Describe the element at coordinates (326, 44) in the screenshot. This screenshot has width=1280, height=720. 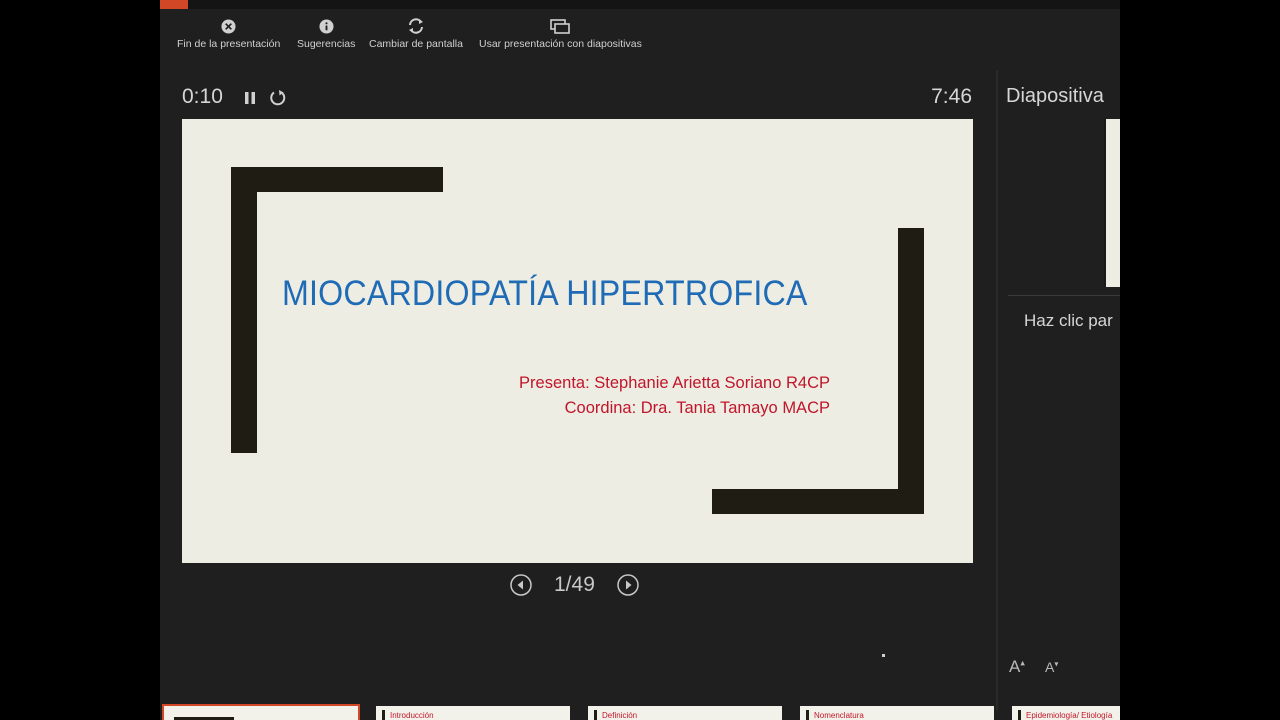
I see `tips-label: Sugerencias` at that location.